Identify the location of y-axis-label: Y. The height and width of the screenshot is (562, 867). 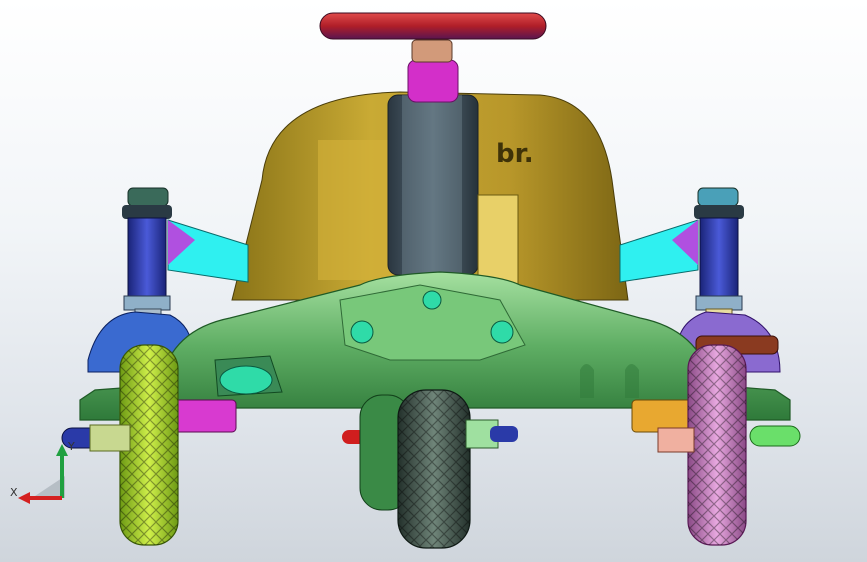
(71, 446).